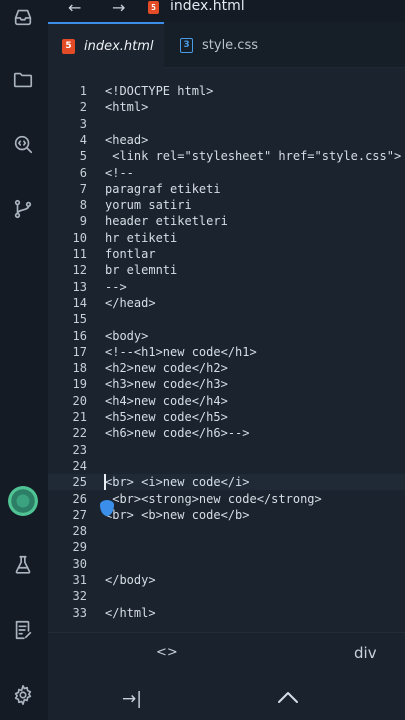 Image resolution: width=405 pixels, height=720 pixels. I want to click on line-number: 12, so click(79, 270).